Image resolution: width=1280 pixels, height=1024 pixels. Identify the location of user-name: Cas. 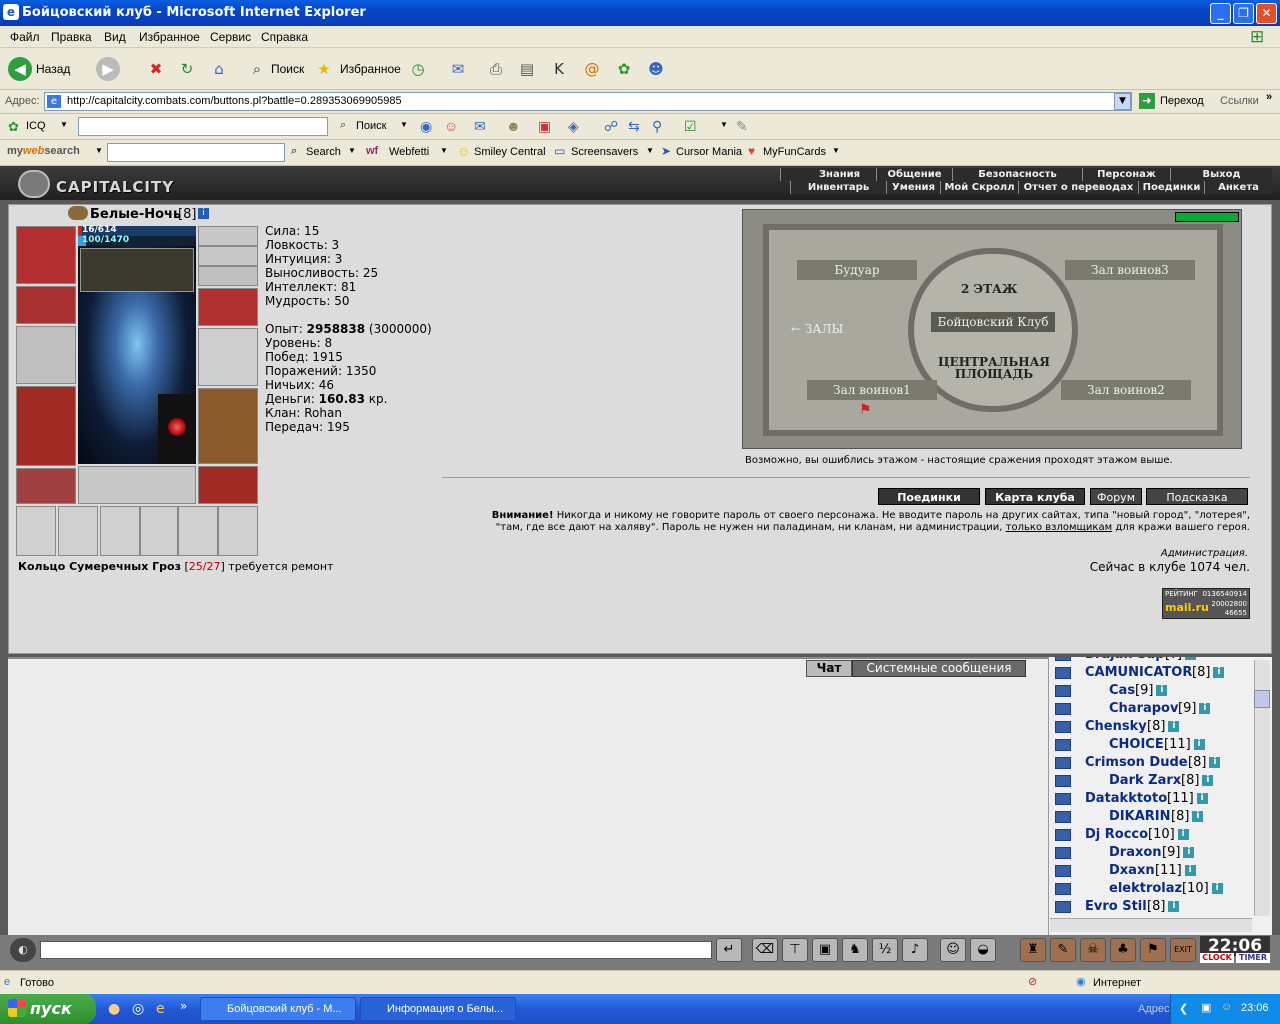
(1122, 690).